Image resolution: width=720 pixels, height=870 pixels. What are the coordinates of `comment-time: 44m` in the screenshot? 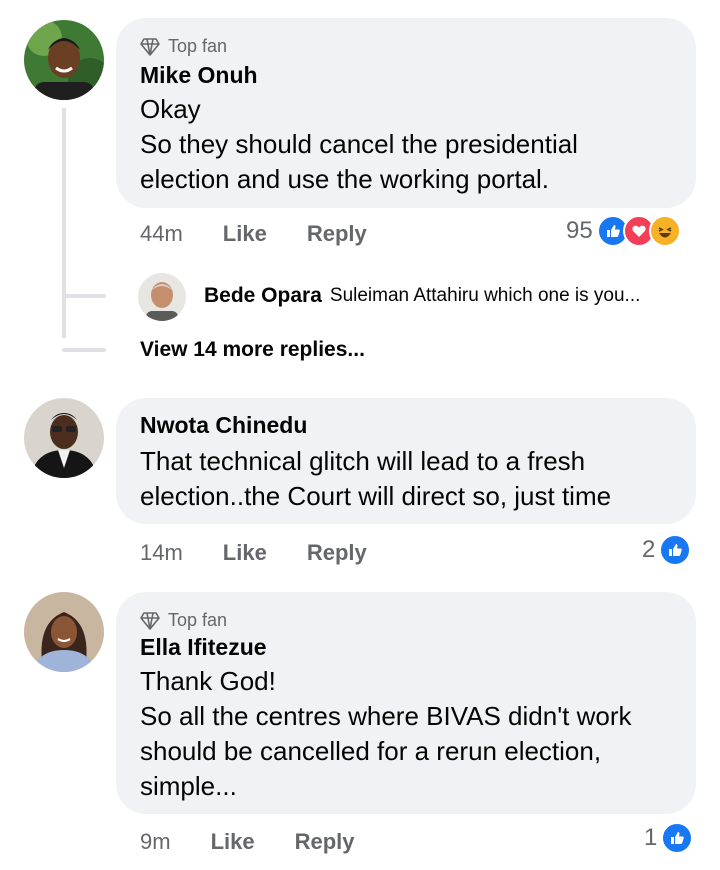 It's located at (161, 233).